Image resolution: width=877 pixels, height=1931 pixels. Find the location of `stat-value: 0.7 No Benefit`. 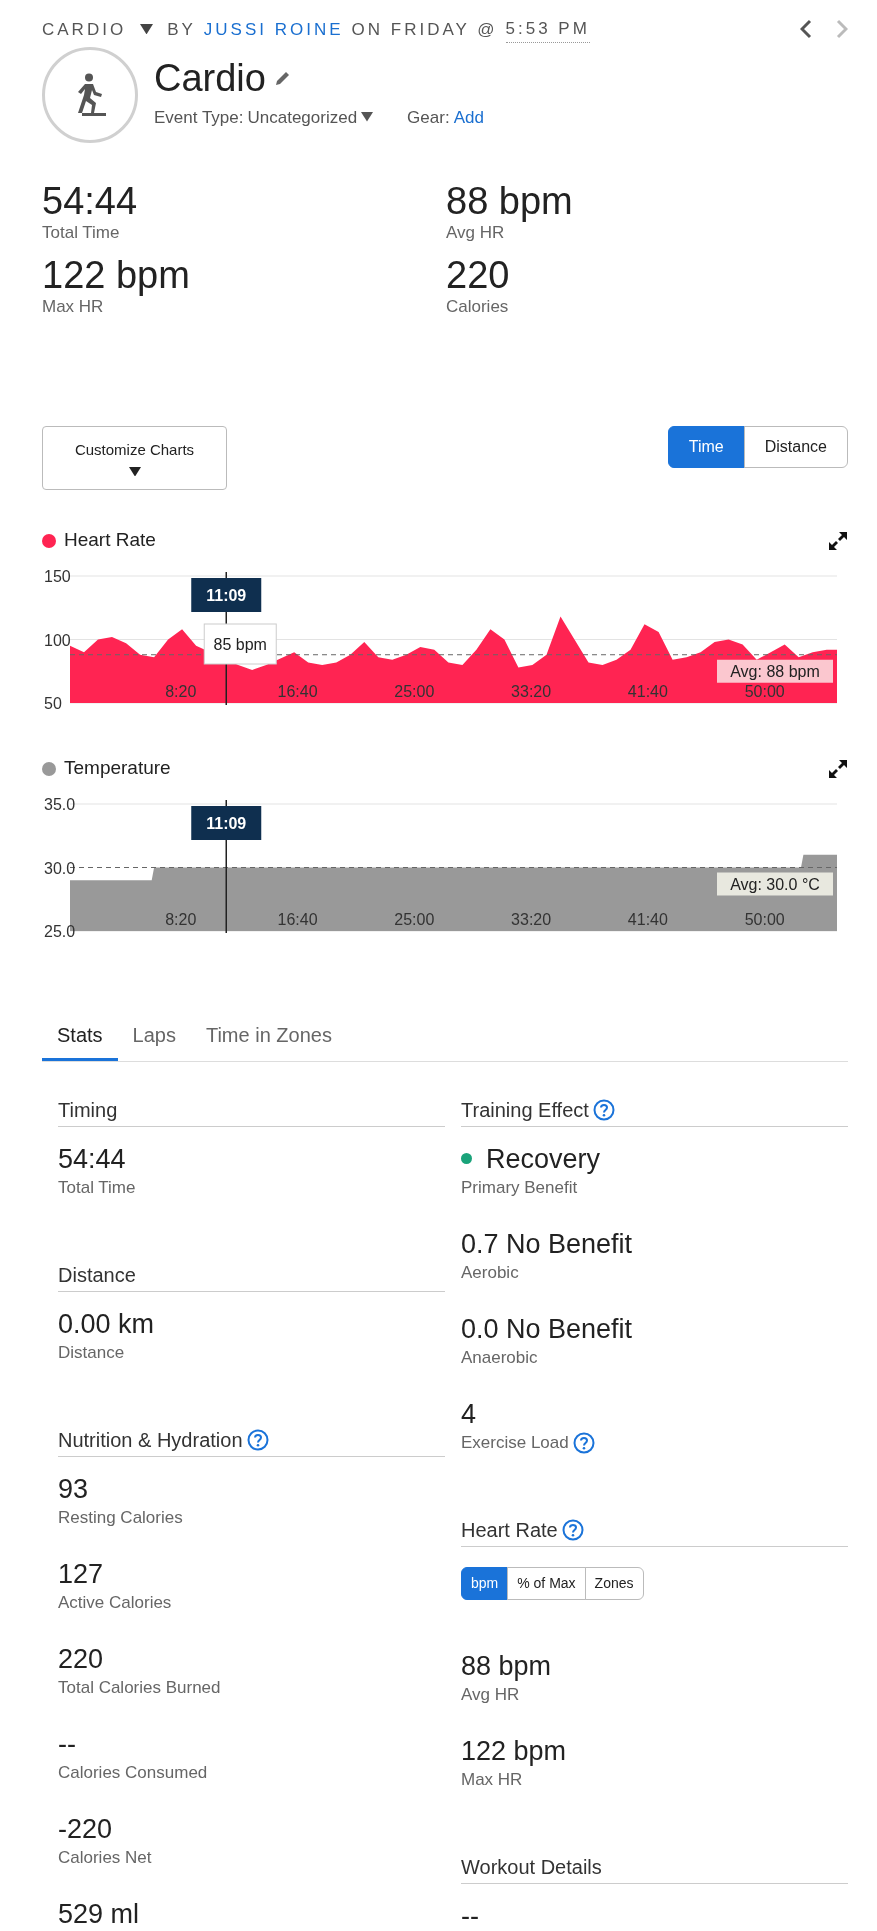

stat-value: 0.7 No Benefit is located at coordinates (547, 1244).